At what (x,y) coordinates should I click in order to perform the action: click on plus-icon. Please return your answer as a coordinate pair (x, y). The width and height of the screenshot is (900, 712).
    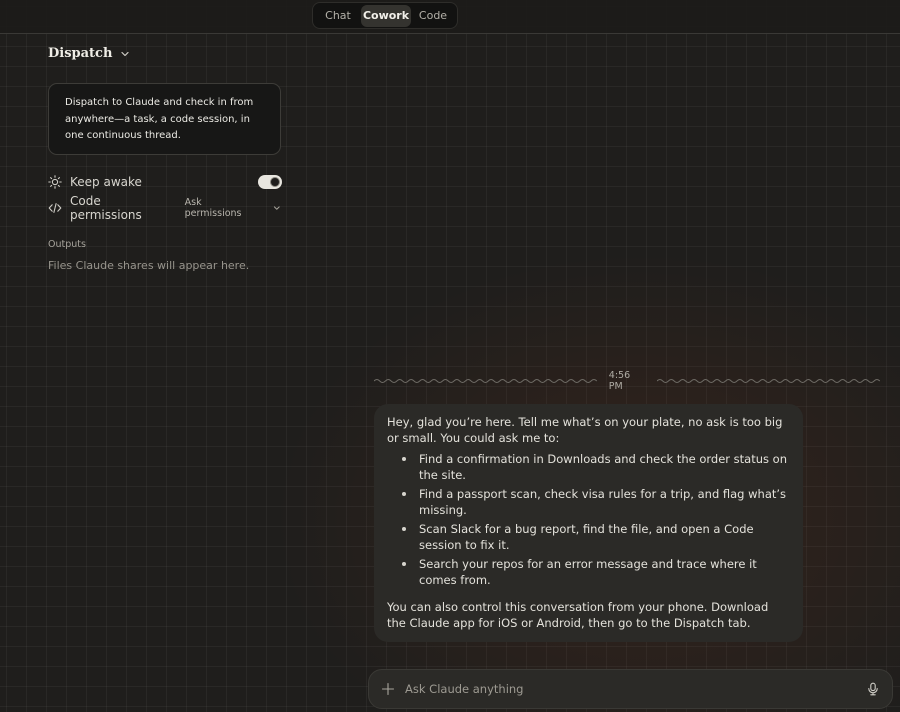
    Looking at the image, I should click on (388, 689).